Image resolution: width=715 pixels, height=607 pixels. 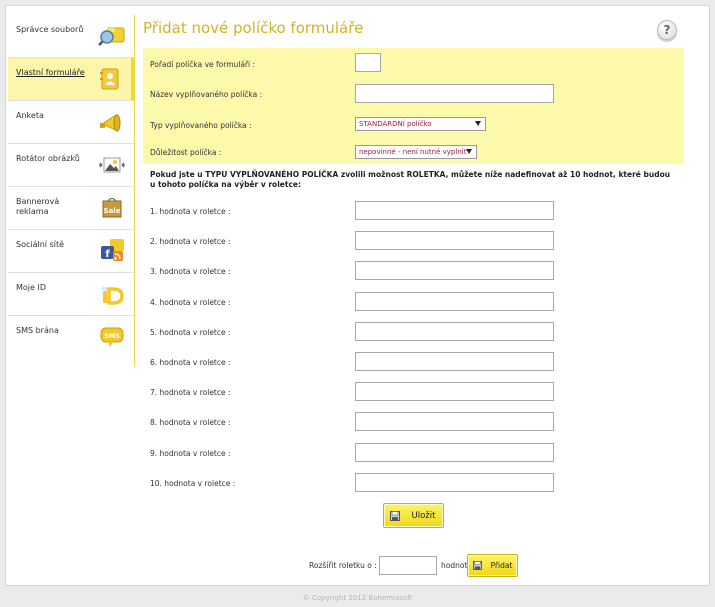 What do you see at coordinates (357, 598) in the screenshot?
I see `copyright: © Copyright 2012 Bohemiasoft` at bounding box center [357, 598].